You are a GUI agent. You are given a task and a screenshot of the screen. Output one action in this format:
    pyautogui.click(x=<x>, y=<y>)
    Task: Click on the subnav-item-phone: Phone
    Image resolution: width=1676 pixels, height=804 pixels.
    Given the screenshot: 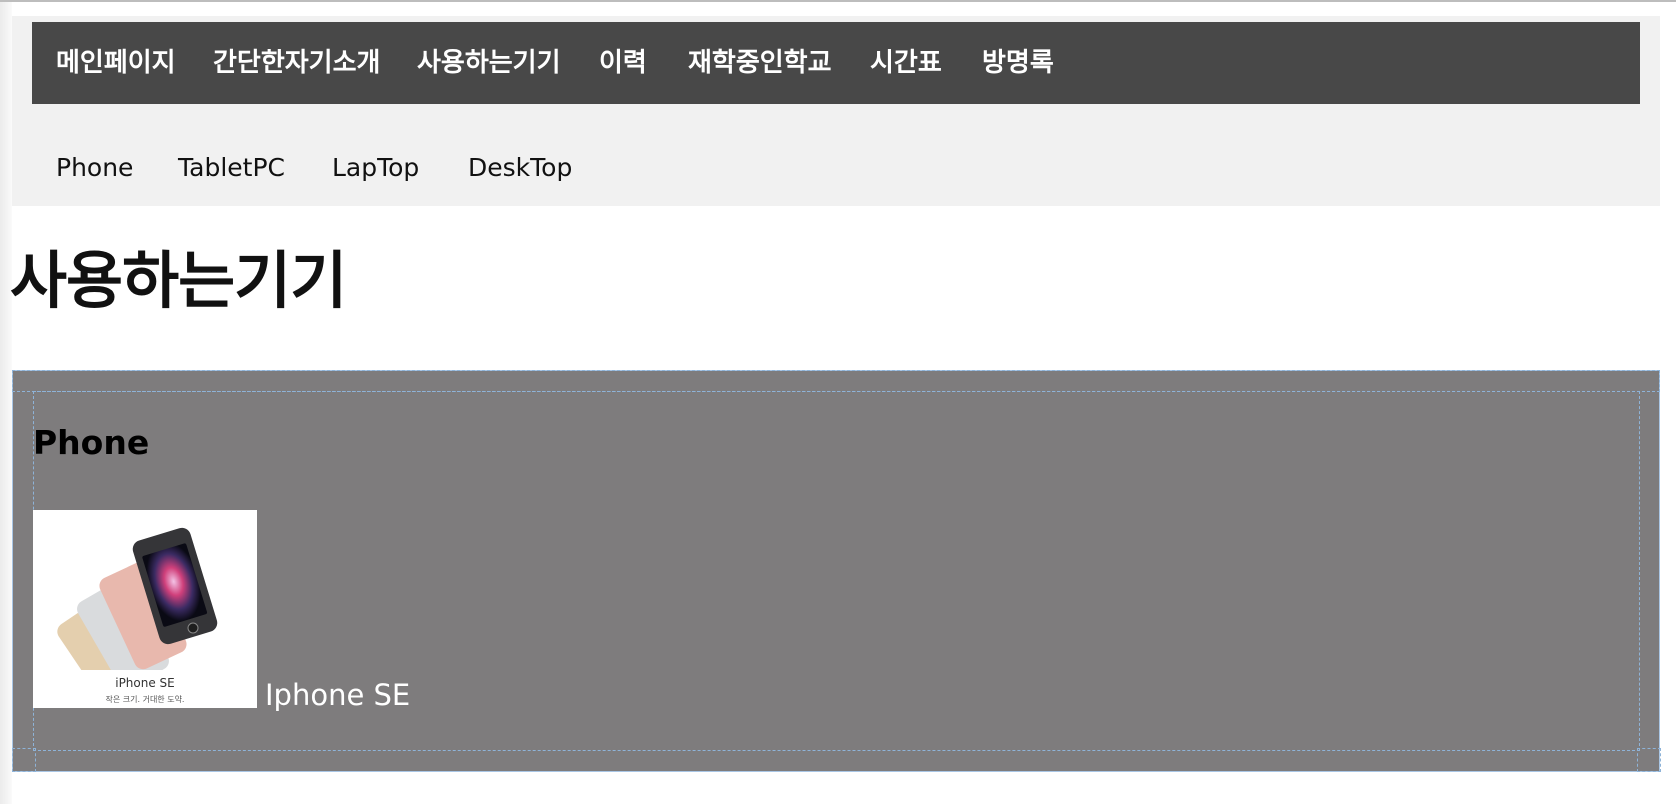 What is the action you would take?
    pyautogui.click(x=94, y=168)
    